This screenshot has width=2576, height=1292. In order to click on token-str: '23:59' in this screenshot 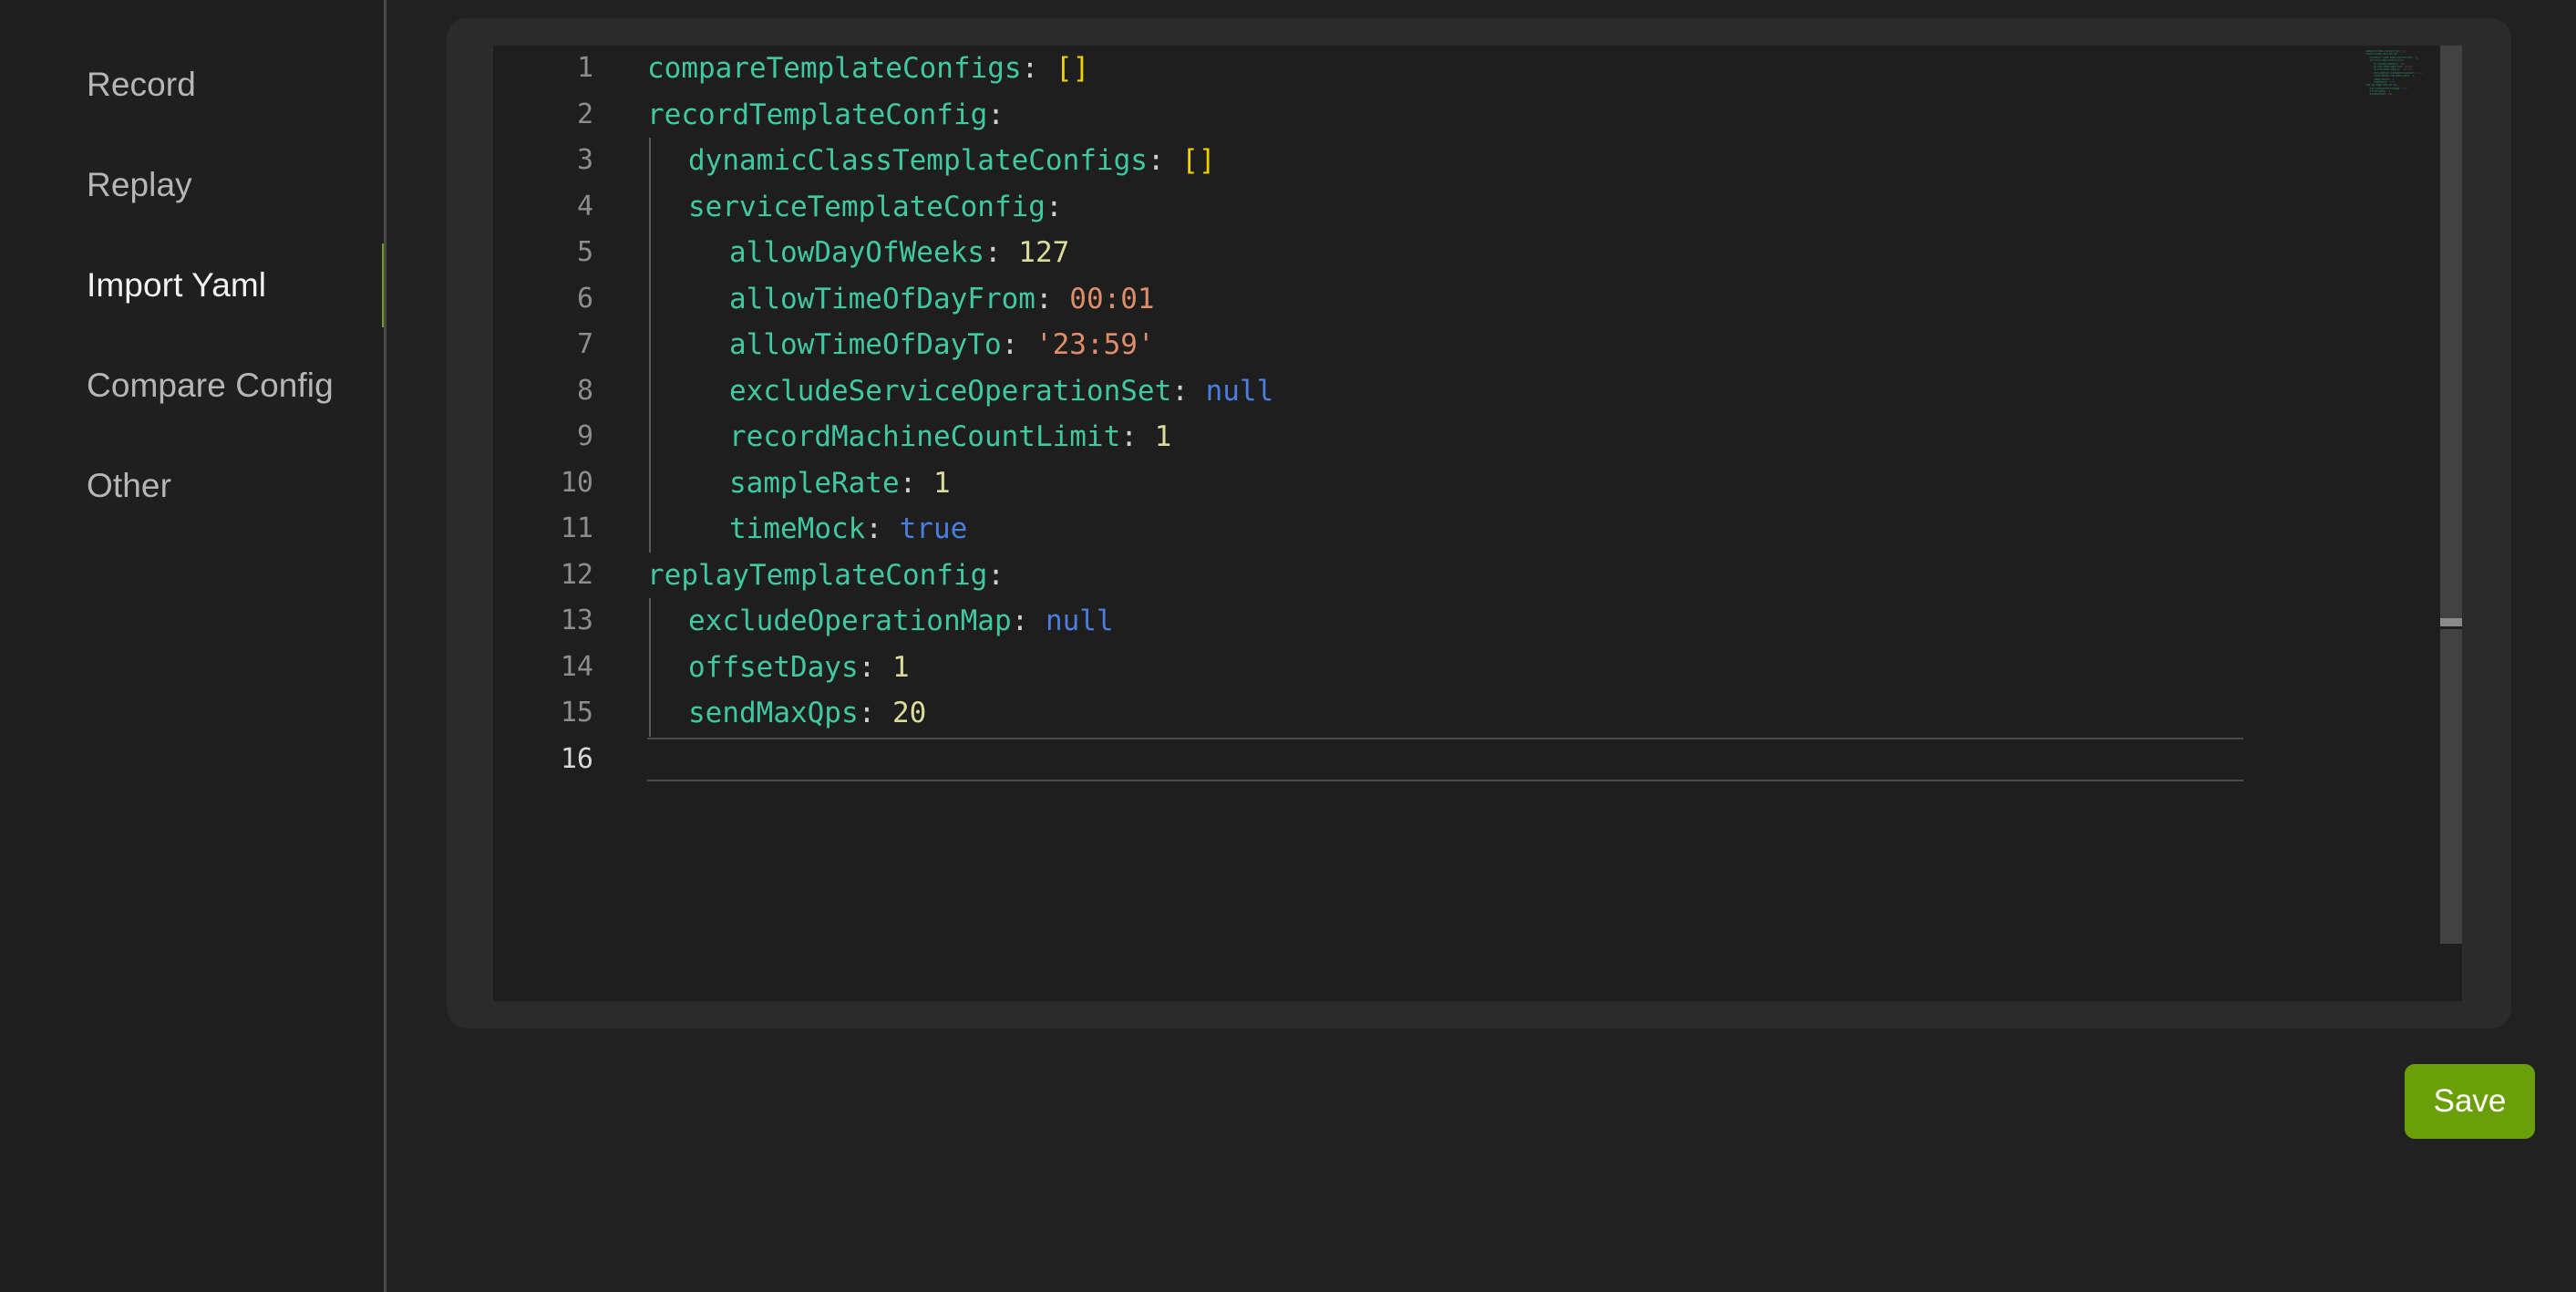, I will do `click(1095, 344)`.